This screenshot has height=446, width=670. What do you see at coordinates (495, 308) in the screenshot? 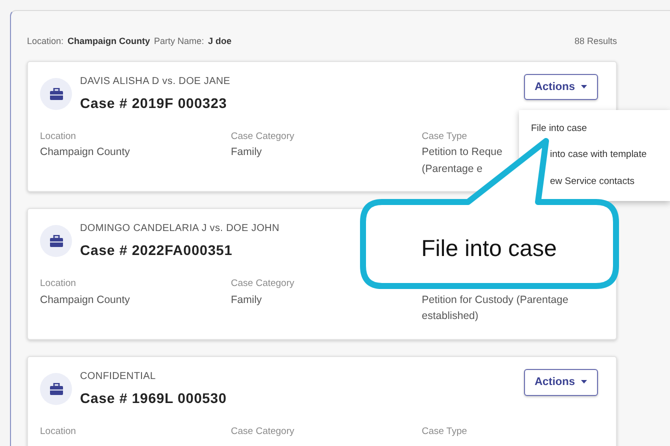
I see `field-value: Petition for Custody (Parentage established)` at bounding box center [495, 308].